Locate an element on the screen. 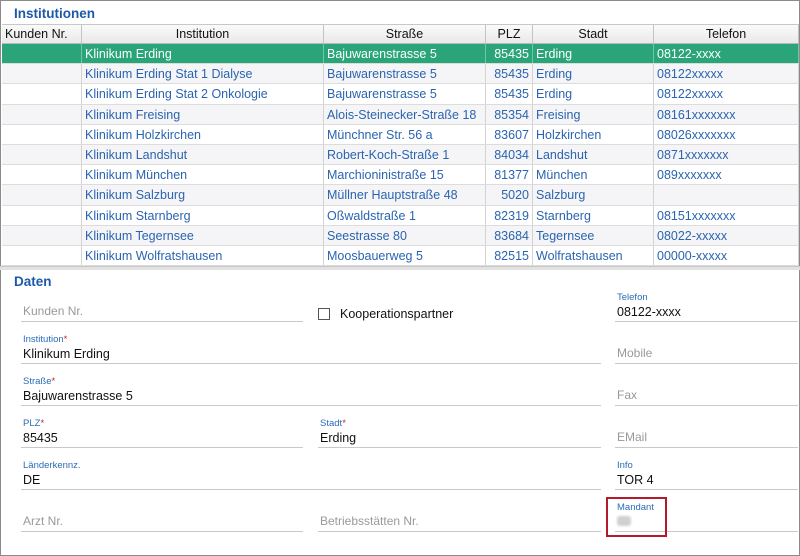  cell-telefon: 08026xxxxxxx is located at coordinates (726, 134).